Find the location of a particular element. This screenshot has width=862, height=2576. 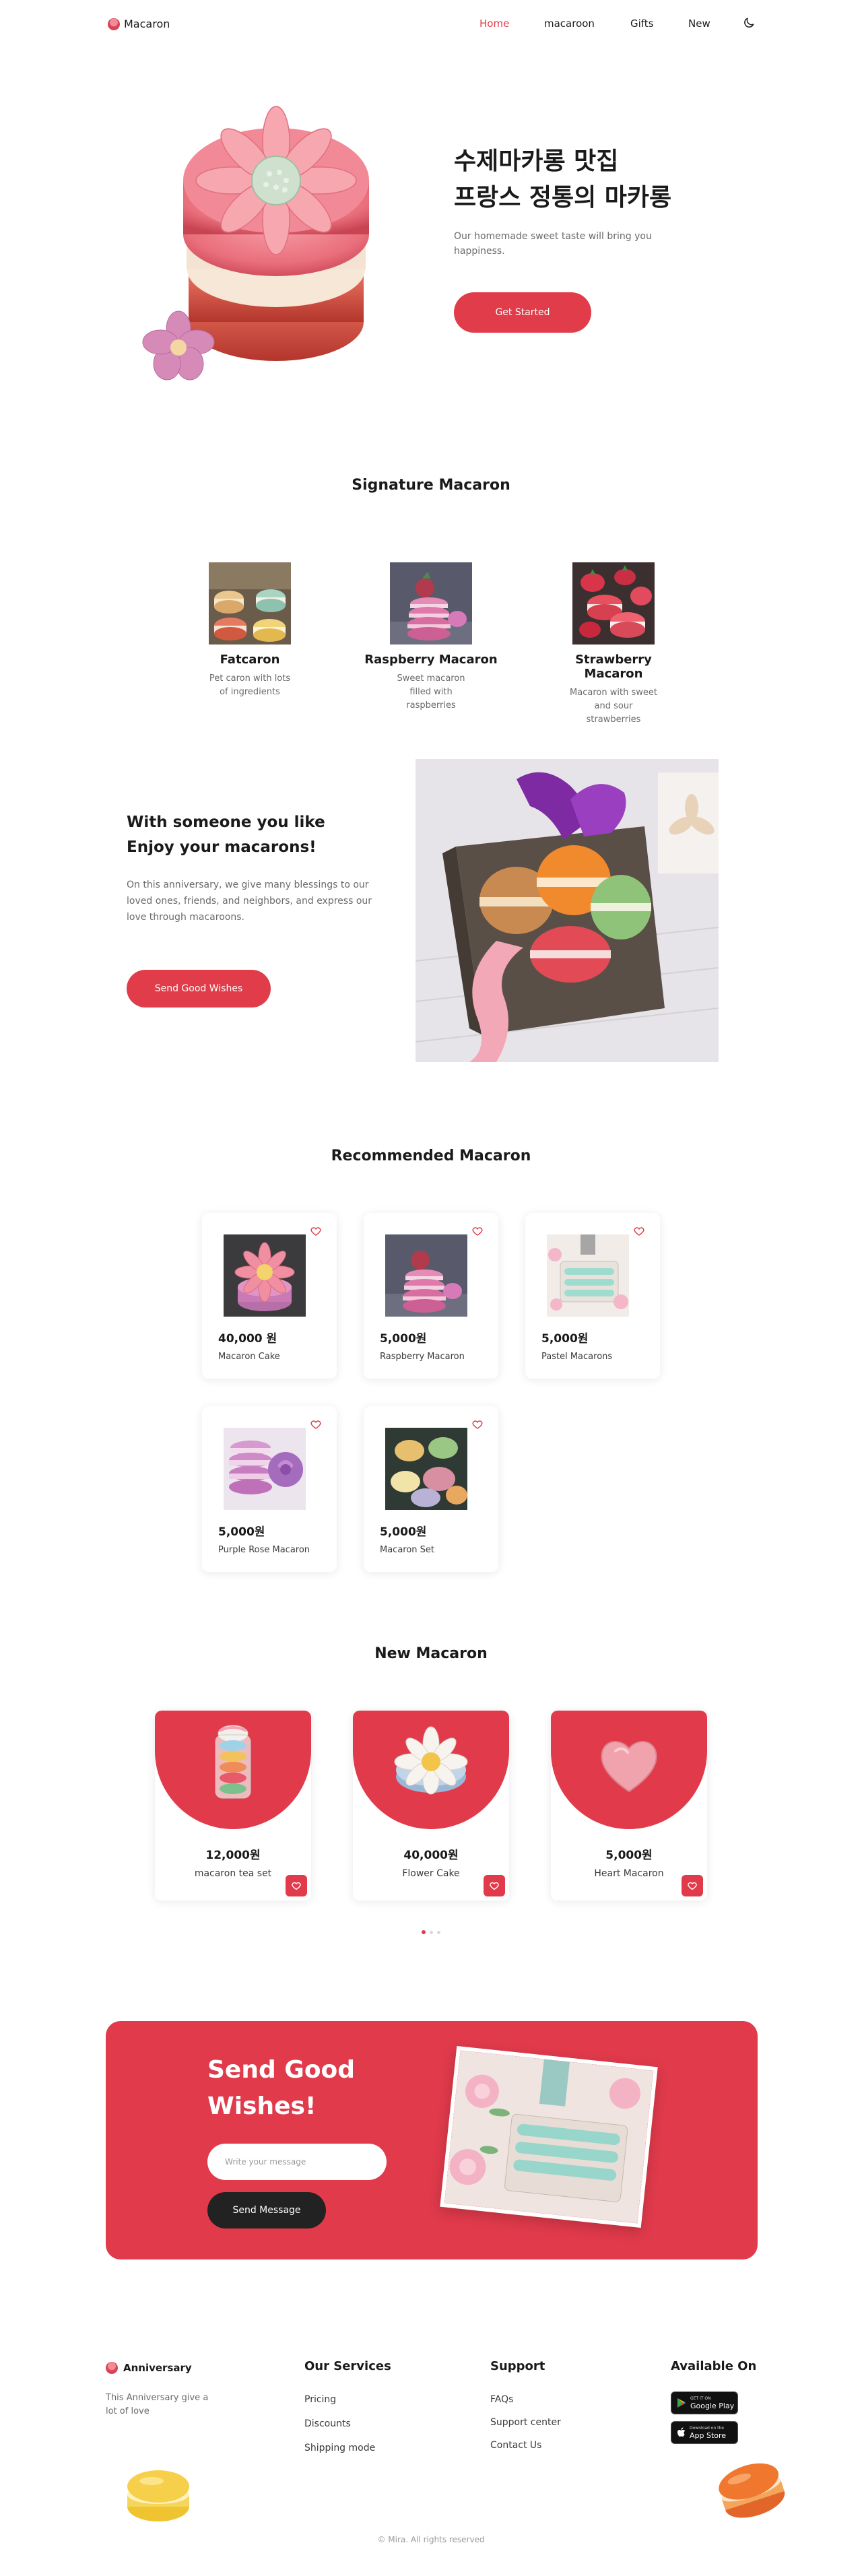

new-product-price: 40,000원 is located at coordinates (431, 1855).